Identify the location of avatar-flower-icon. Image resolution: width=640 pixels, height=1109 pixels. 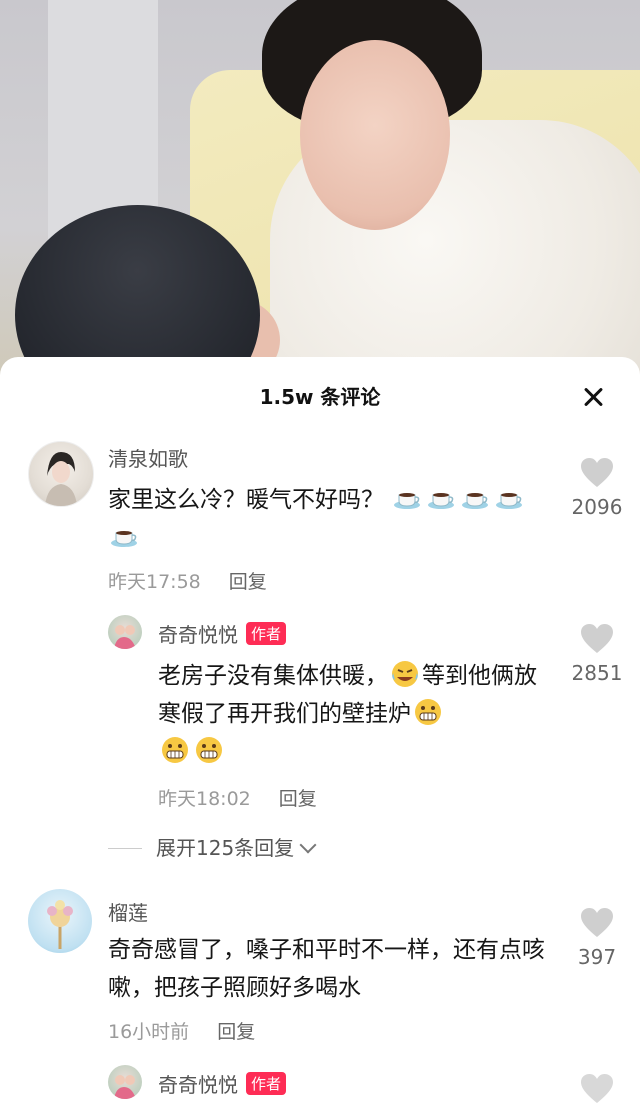
(60, 924).